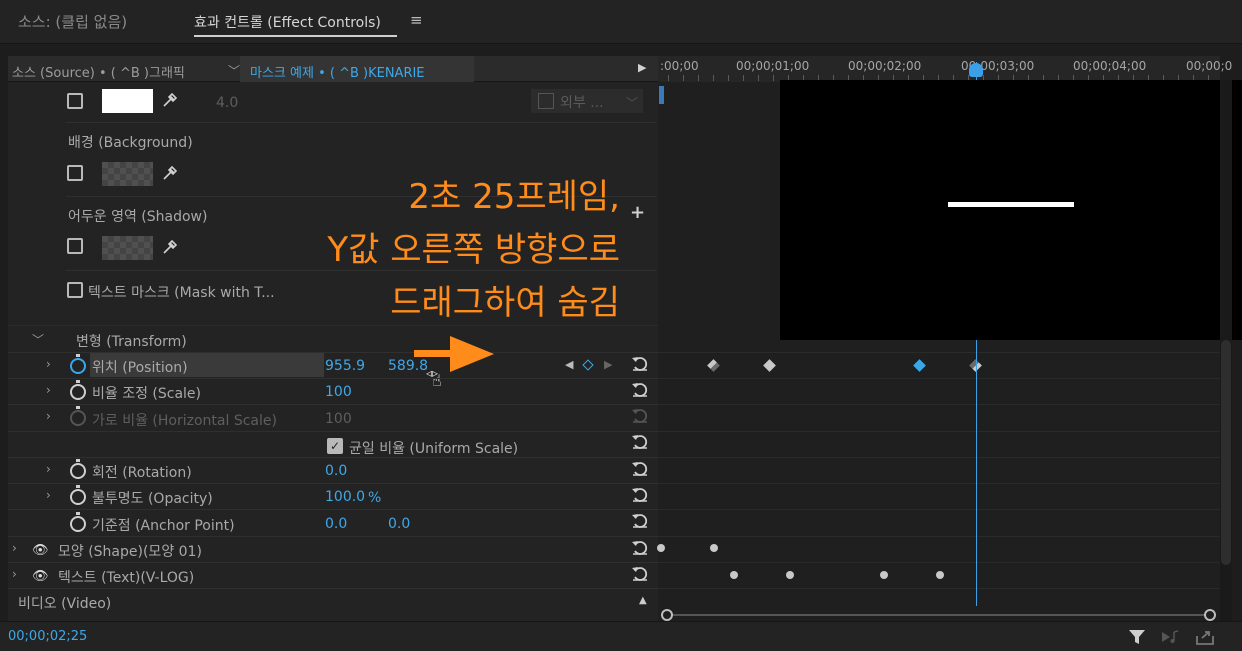 Image resolution: width=1242 pixels, height=651 pixels. What do you see at coordinates (130, 552) in the screenshot?
I see `shape-layer-label: 모양 (Shape)(모양 01)` at bounding box center [130, 552].